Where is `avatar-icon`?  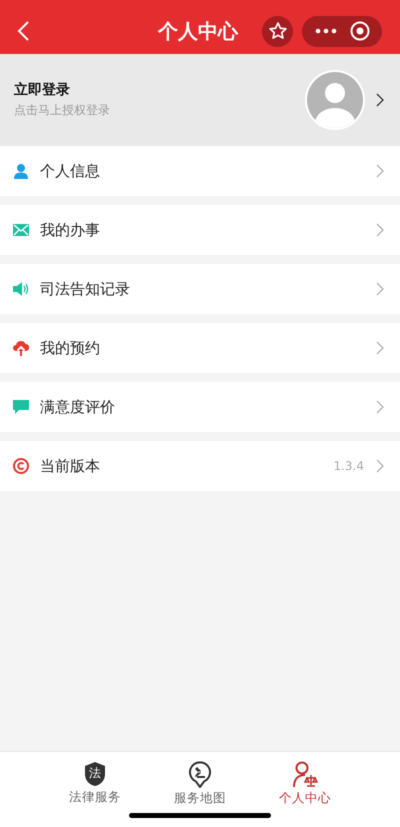
avatar-icon is located at coordinates (335, 100).